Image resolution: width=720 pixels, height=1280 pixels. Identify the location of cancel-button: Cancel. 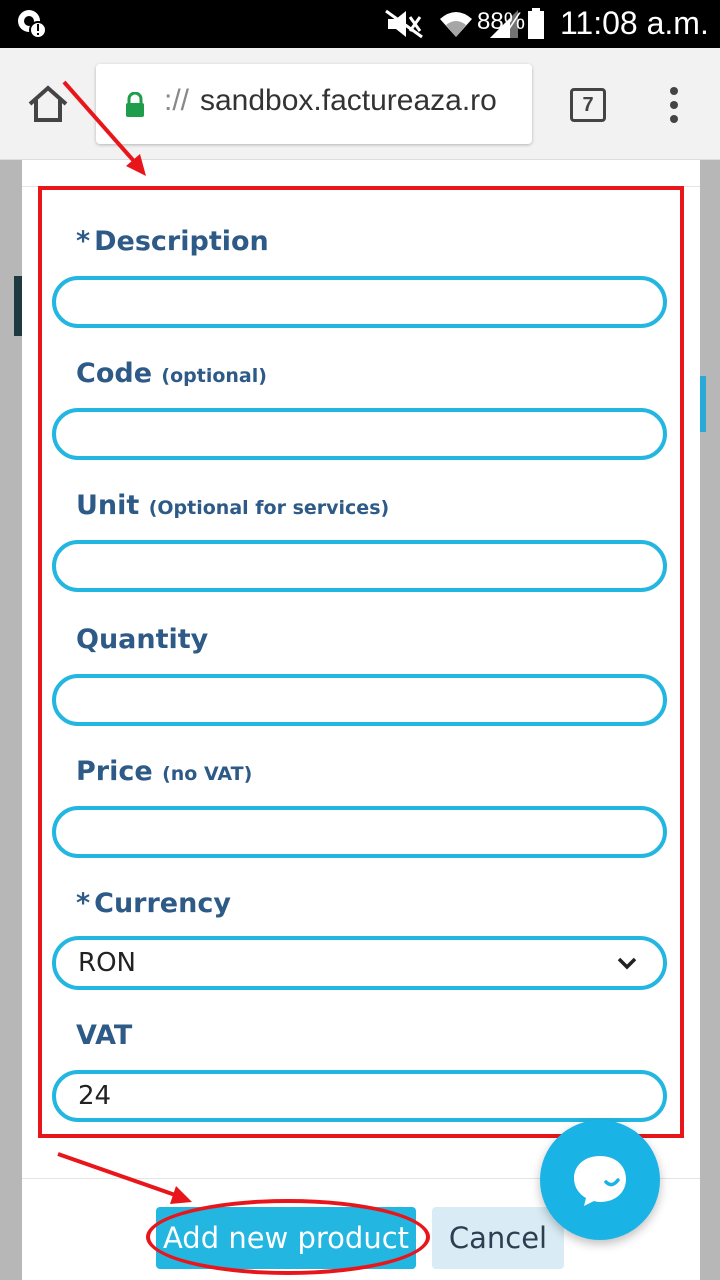
(498, 1238).